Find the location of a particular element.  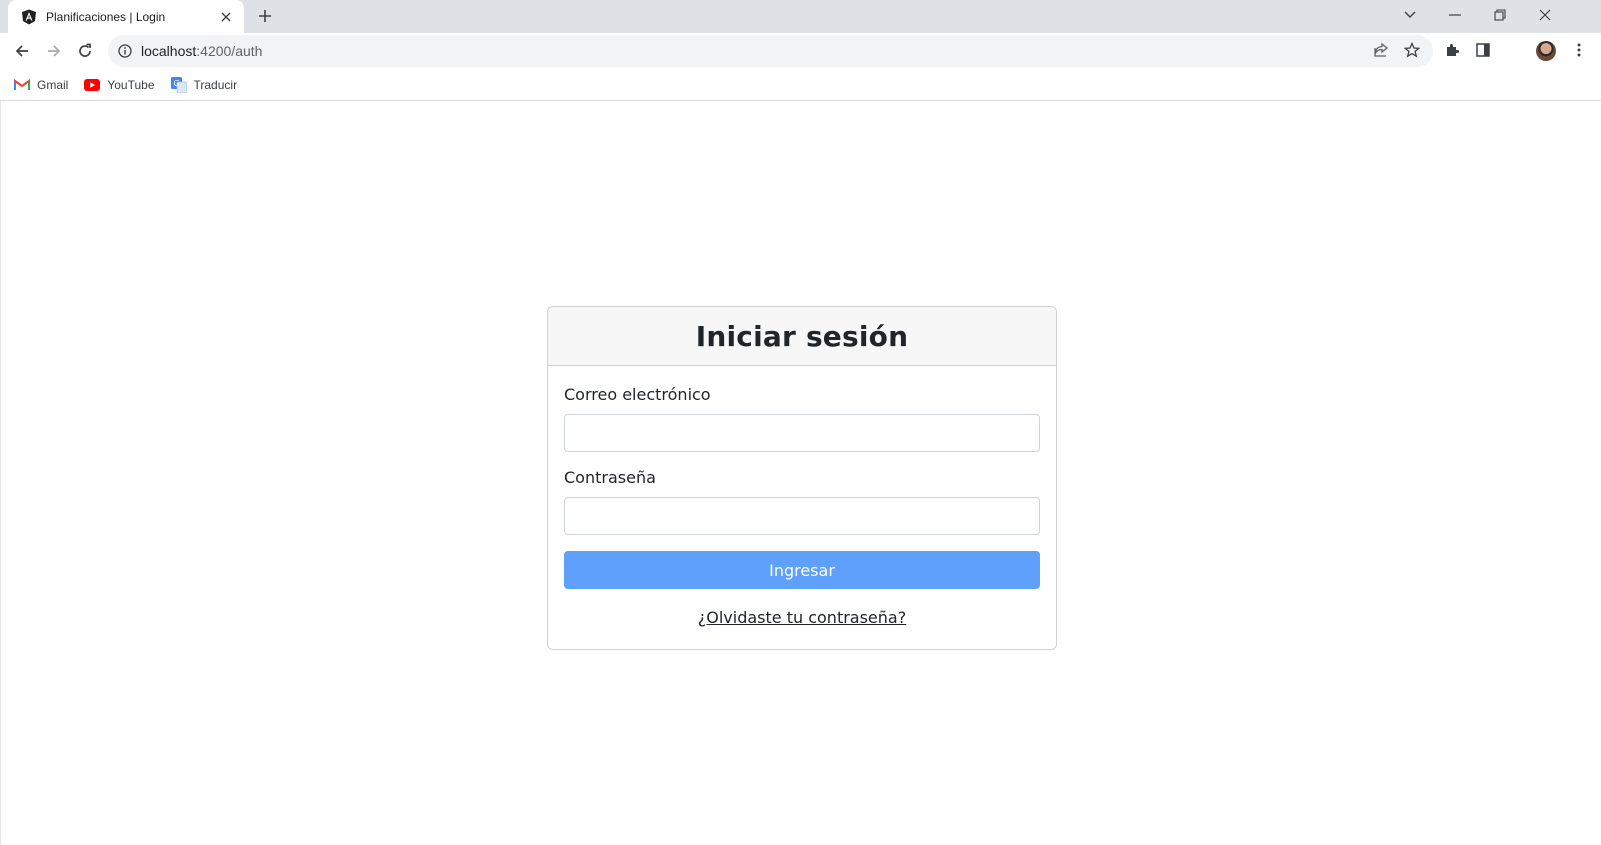

url-text: localhost:4200/auth is located at coordinates (201, 51).